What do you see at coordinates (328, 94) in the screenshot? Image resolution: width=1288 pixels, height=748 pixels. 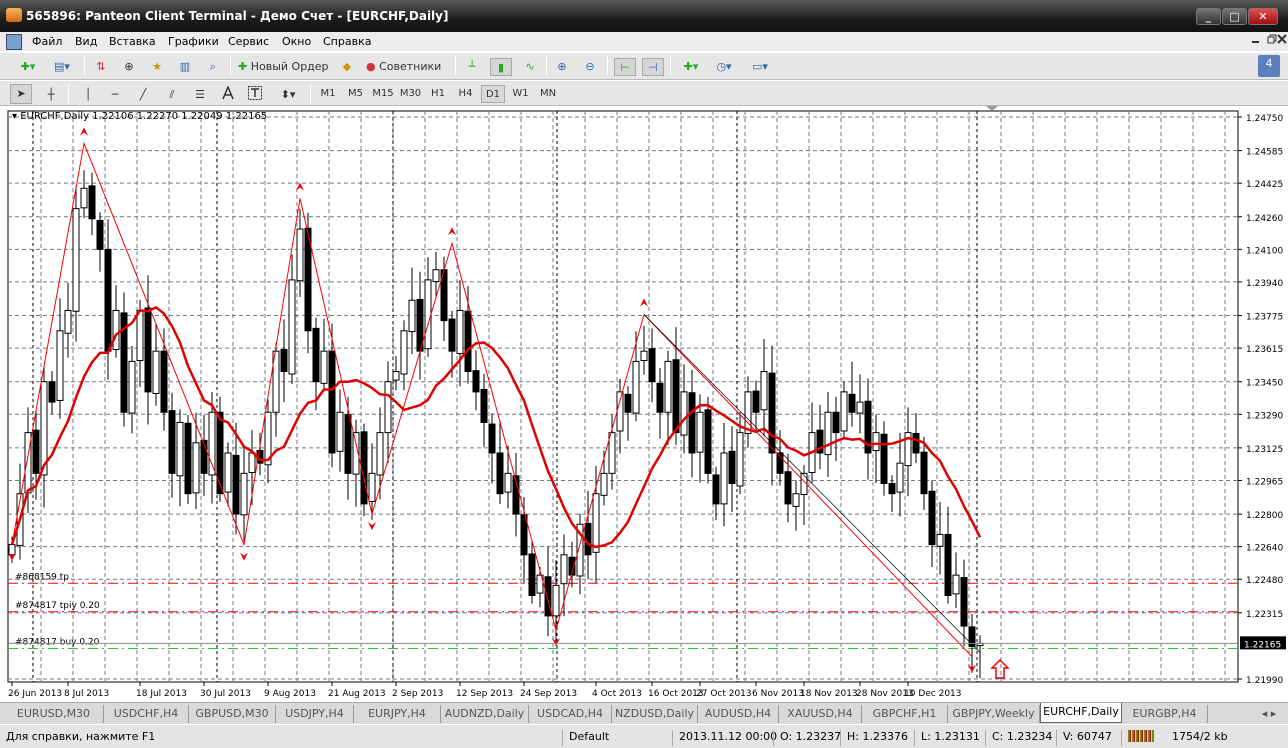 I see `timeframe-m1: M1` at bounding box center [328, 94].